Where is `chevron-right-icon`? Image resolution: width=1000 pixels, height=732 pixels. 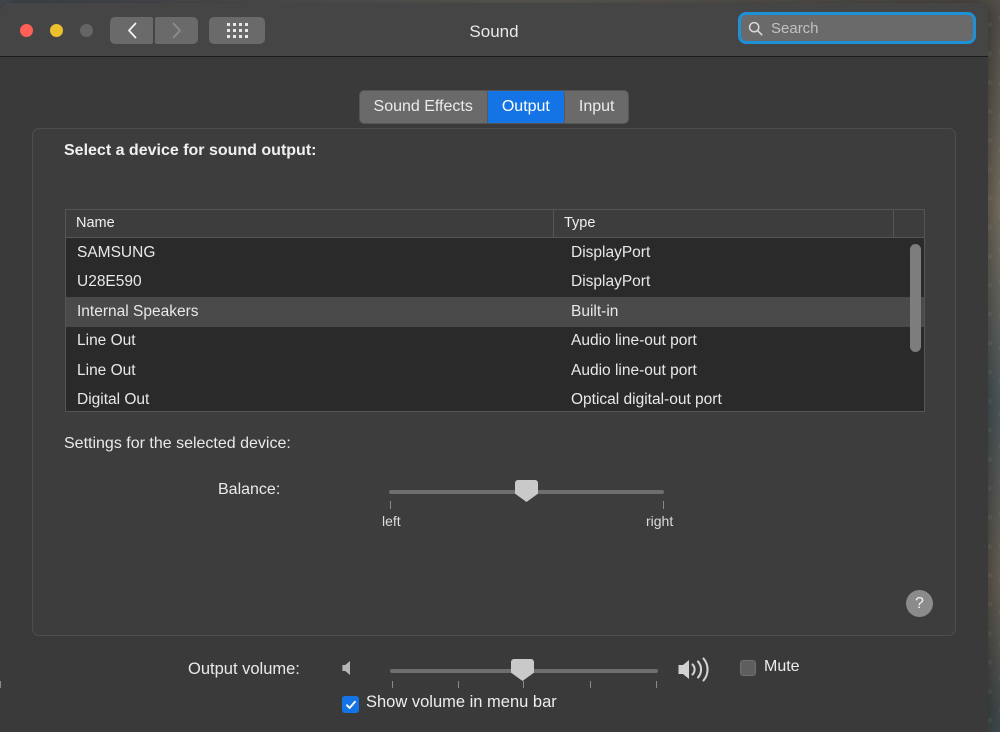
chevron-right-icon is located at coordinates (176, 30).